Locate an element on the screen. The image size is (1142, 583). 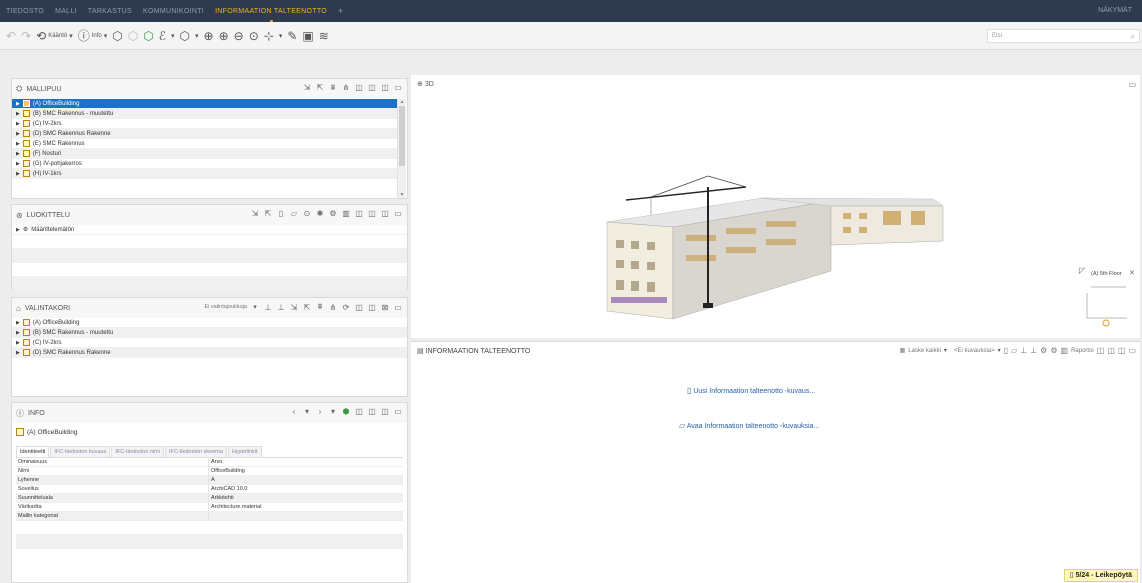
tree-item: ▶ (A) OfficeBuilding is located at coordinates (205, 104).